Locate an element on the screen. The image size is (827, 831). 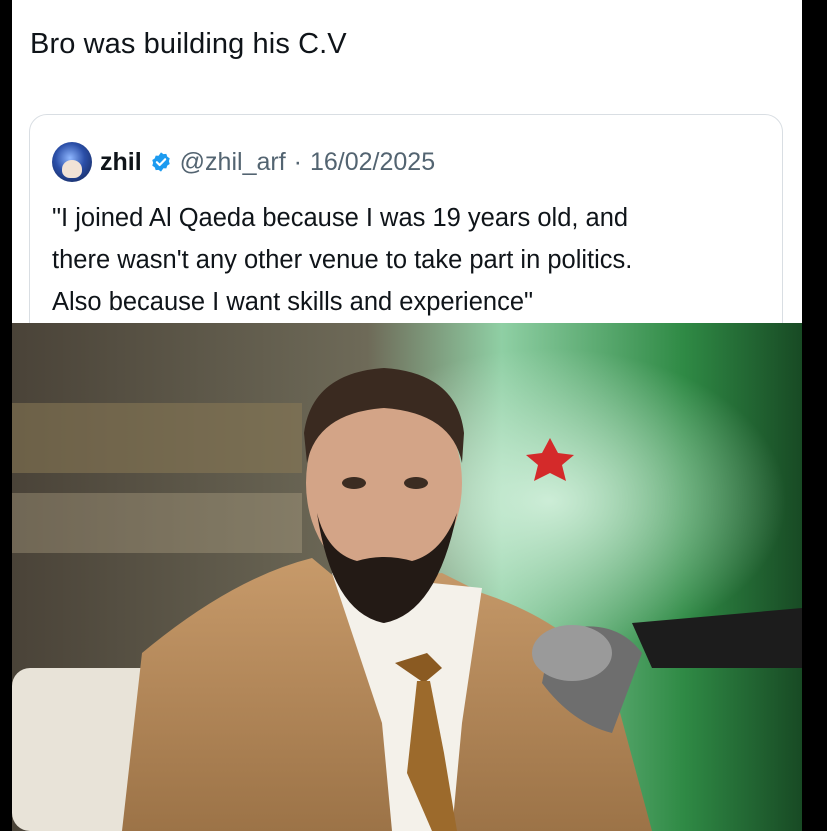
quoted-tweet-header: zhil @zhil_arf · 16/02/2025 is located at coordinates (243, 162).